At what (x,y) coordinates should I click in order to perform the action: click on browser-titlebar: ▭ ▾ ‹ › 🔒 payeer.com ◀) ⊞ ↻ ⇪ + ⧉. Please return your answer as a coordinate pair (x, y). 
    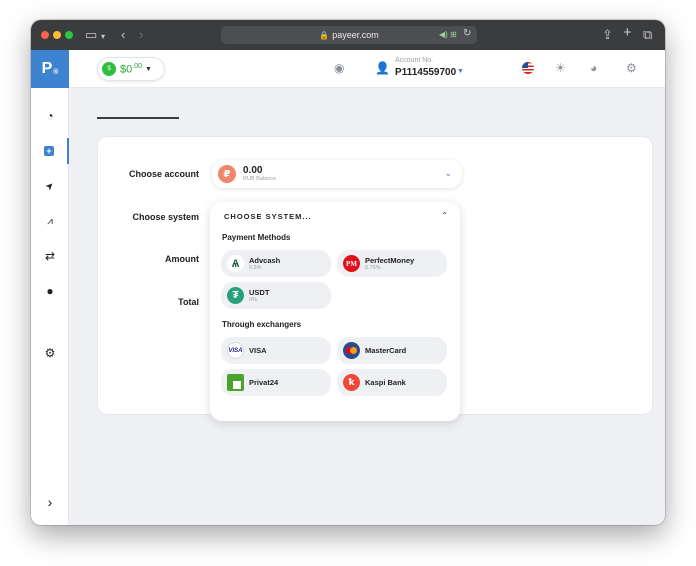
    Looking at the image, I should click on (348, 35).